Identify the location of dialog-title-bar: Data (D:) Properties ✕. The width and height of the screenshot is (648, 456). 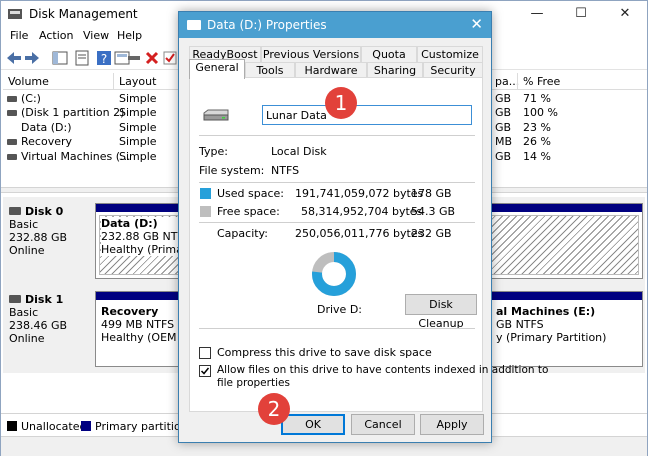
(335, 25).